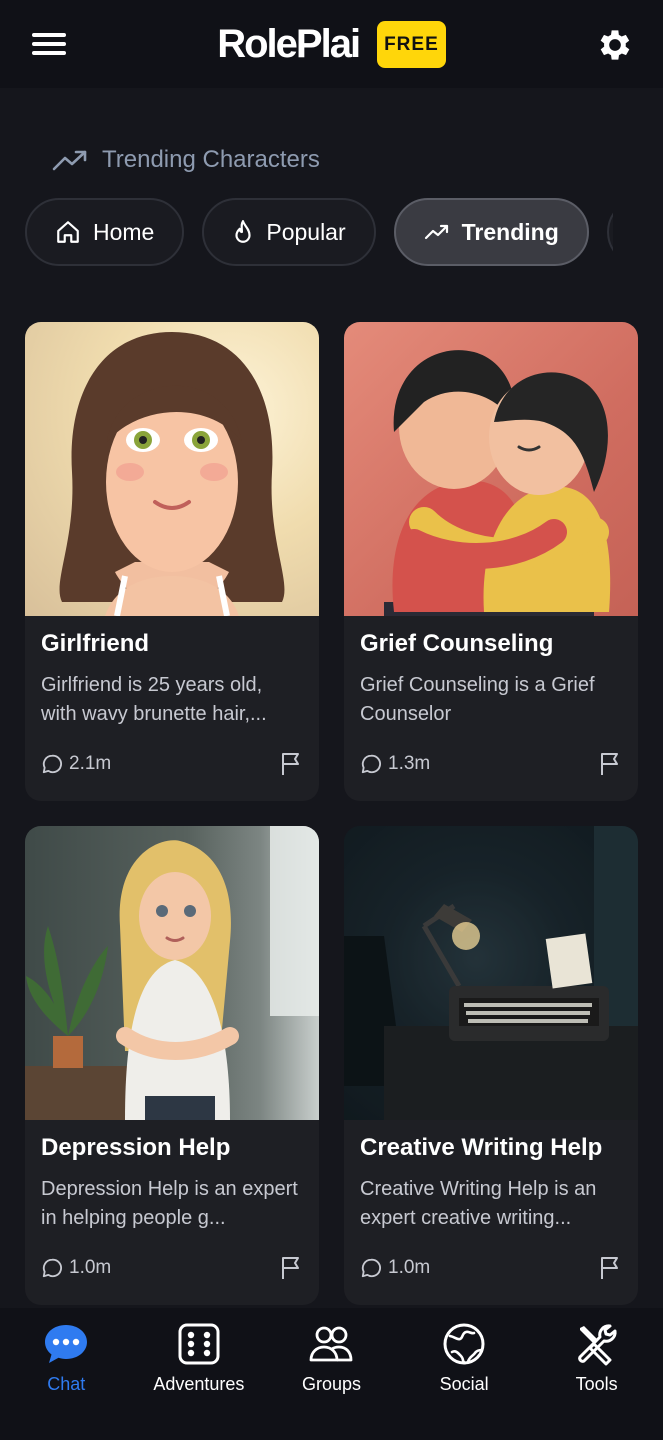 The height and width of the screenshot is (1440, 663). What do you see at coordinates (457, 643) in the screenshot?
I see `card-title: Grief Counseling` at bounding box center [457, 643].